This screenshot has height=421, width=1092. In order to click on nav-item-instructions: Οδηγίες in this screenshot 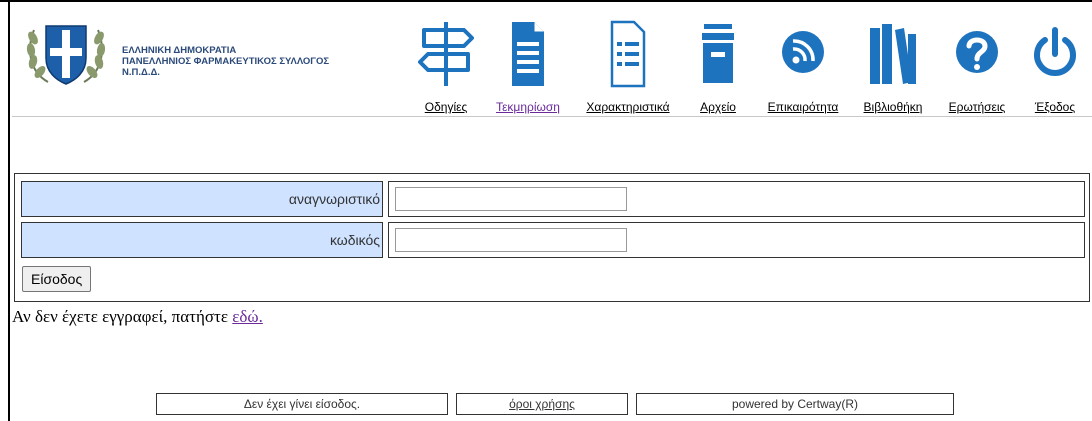, I will do `click(446, 65)`.